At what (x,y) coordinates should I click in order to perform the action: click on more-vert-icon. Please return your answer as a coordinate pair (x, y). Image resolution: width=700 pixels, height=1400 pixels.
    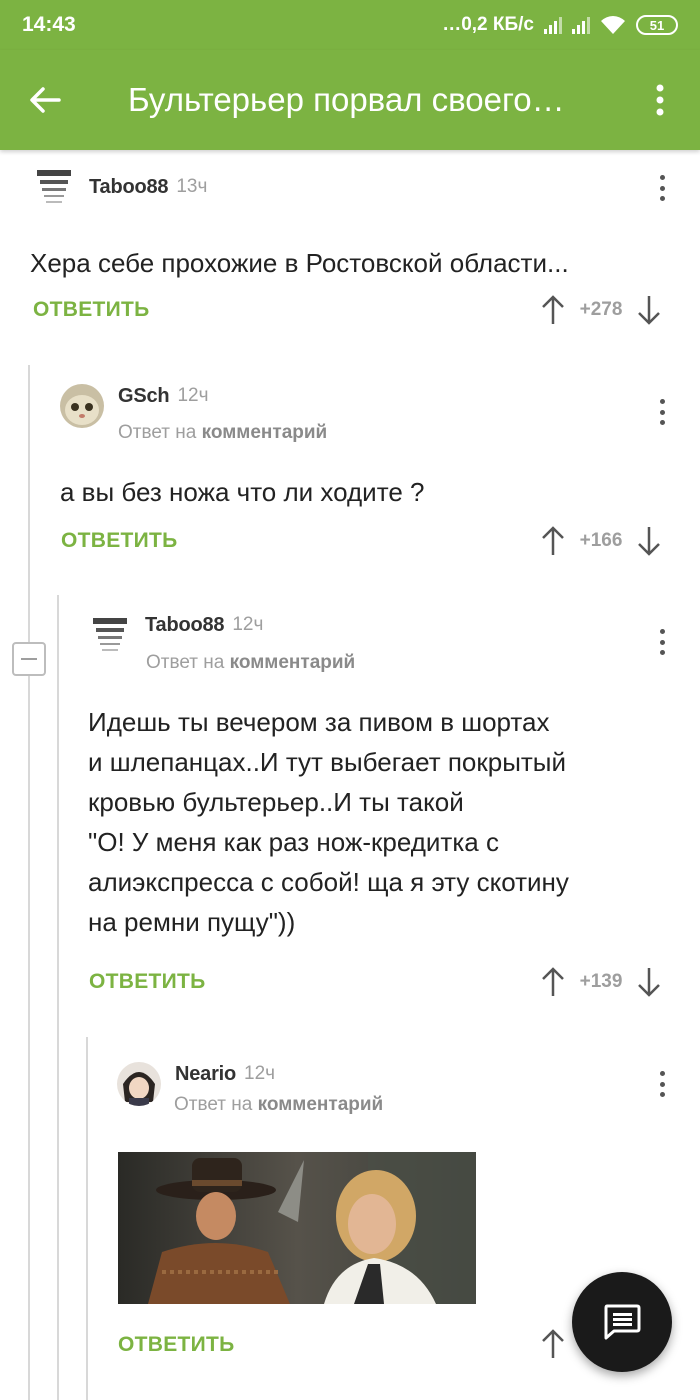
    Looking at the image, I should click on (660, 100).